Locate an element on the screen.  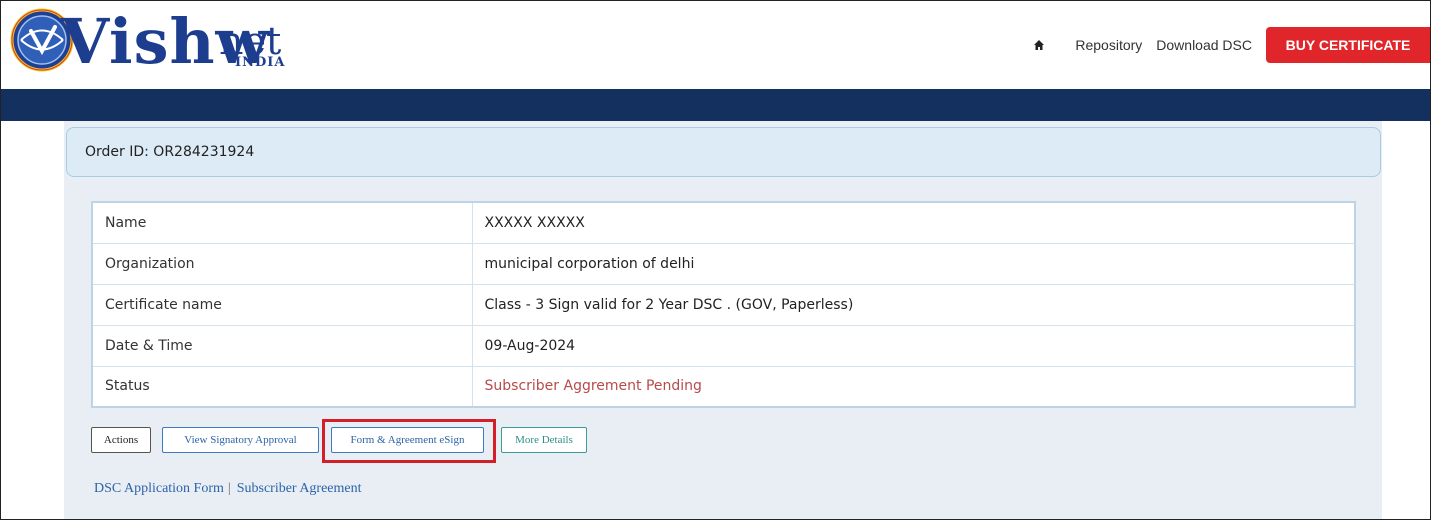
vishwnet-logo: Vishw net INDIA is located at coordinates (169, 42).